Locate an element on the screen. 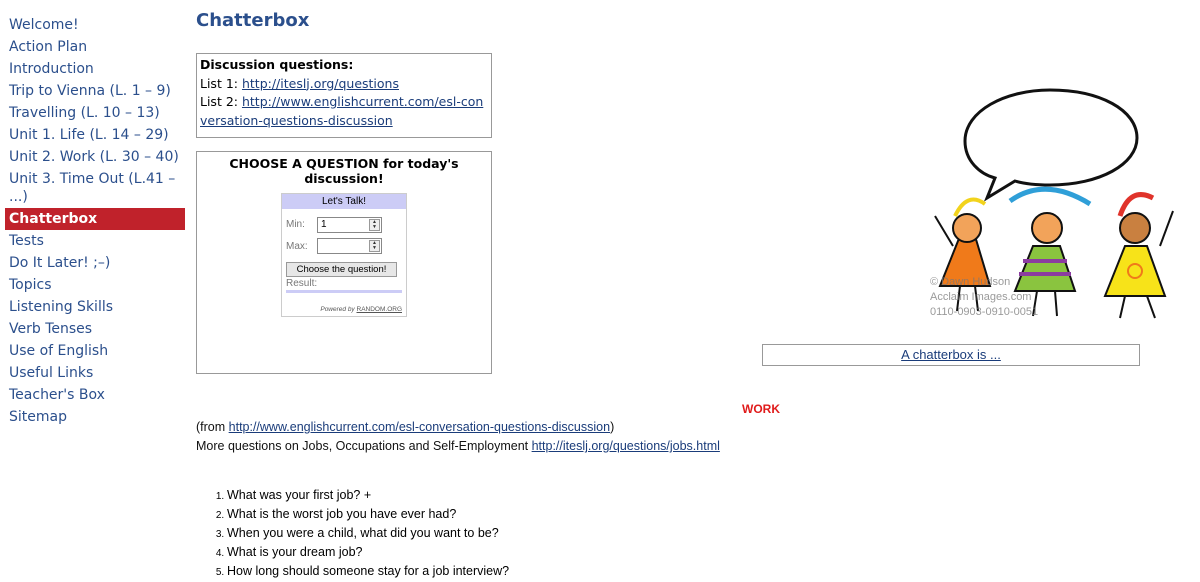 The image size is (1200, 582). nav-item-verb-tenses: Verb Tenses is located at coordinates (95, 329).